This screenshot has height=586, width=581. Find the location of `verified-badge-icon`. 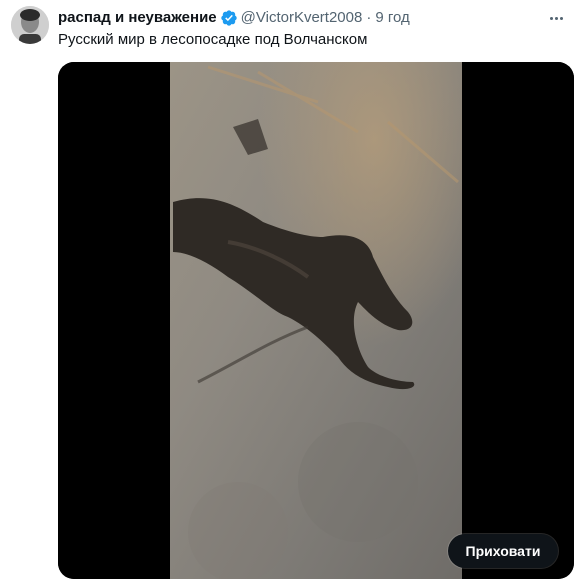

verified-badge-icon is located at coordinates (229, 18).